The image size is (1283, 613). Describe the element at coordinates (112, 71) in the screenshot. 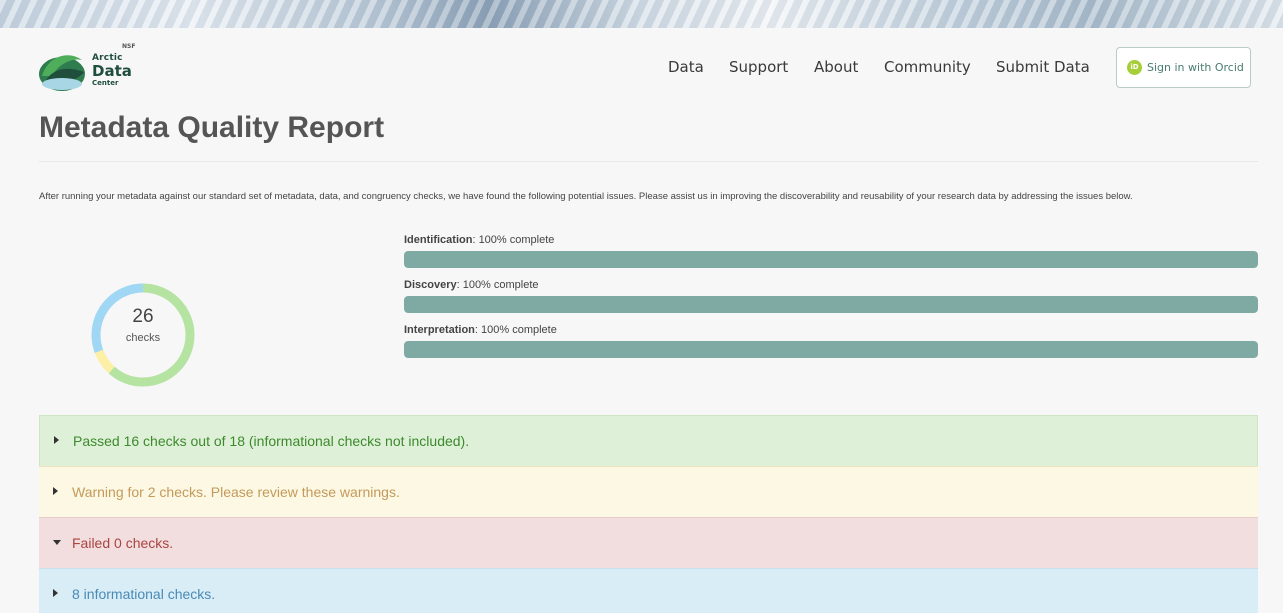

I see `logo-data-text: Data` at that location.